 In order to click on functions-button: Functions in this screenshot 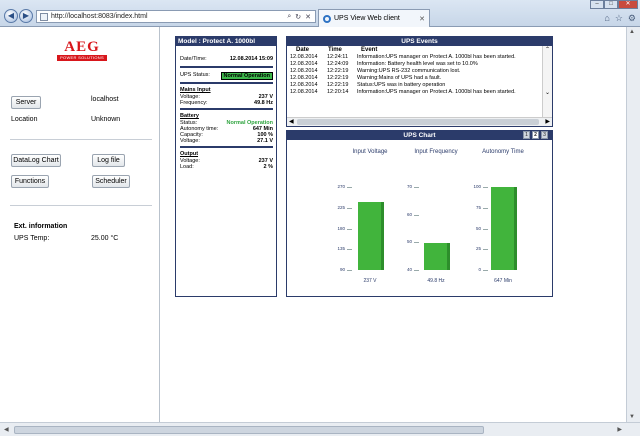, I will do `click(30, 181)`.